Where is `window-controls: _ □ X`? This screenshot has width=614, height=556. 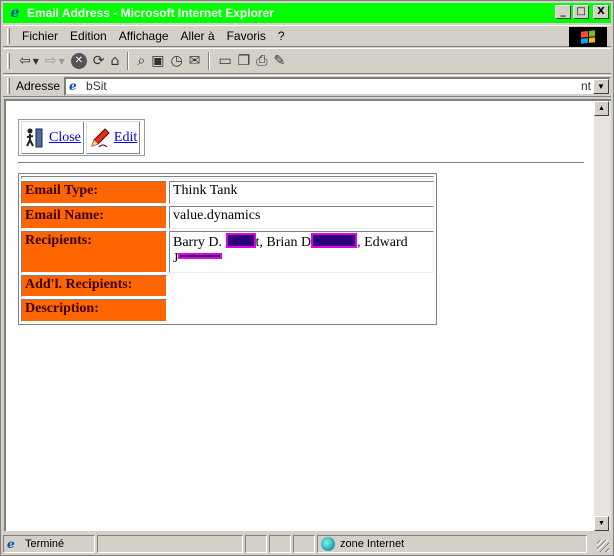
window-controls: _ □ X is located at coordinates (582, 12).